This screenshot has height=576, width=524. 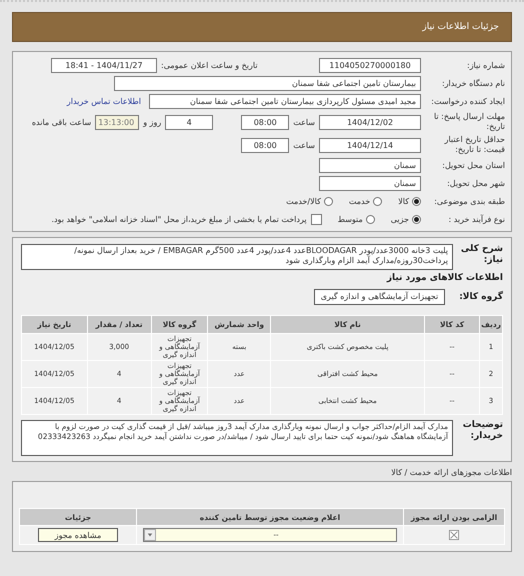 I want to click on group-label: گروه کالا:, so click(x=481, y=297).